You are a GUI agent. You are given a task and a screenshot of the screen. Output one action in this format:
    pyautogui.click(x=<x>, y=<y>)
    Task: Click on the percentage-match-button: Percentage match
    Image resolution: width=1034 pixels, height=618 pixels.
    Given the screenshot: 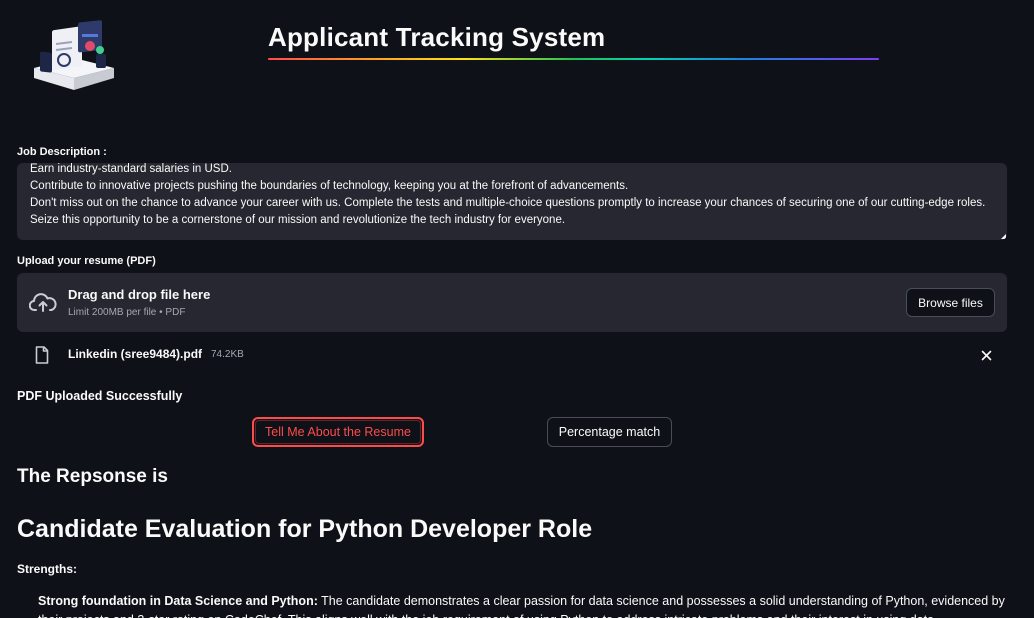 What is the action you would take?
    pyautogui.click(x=609, y=432)
    